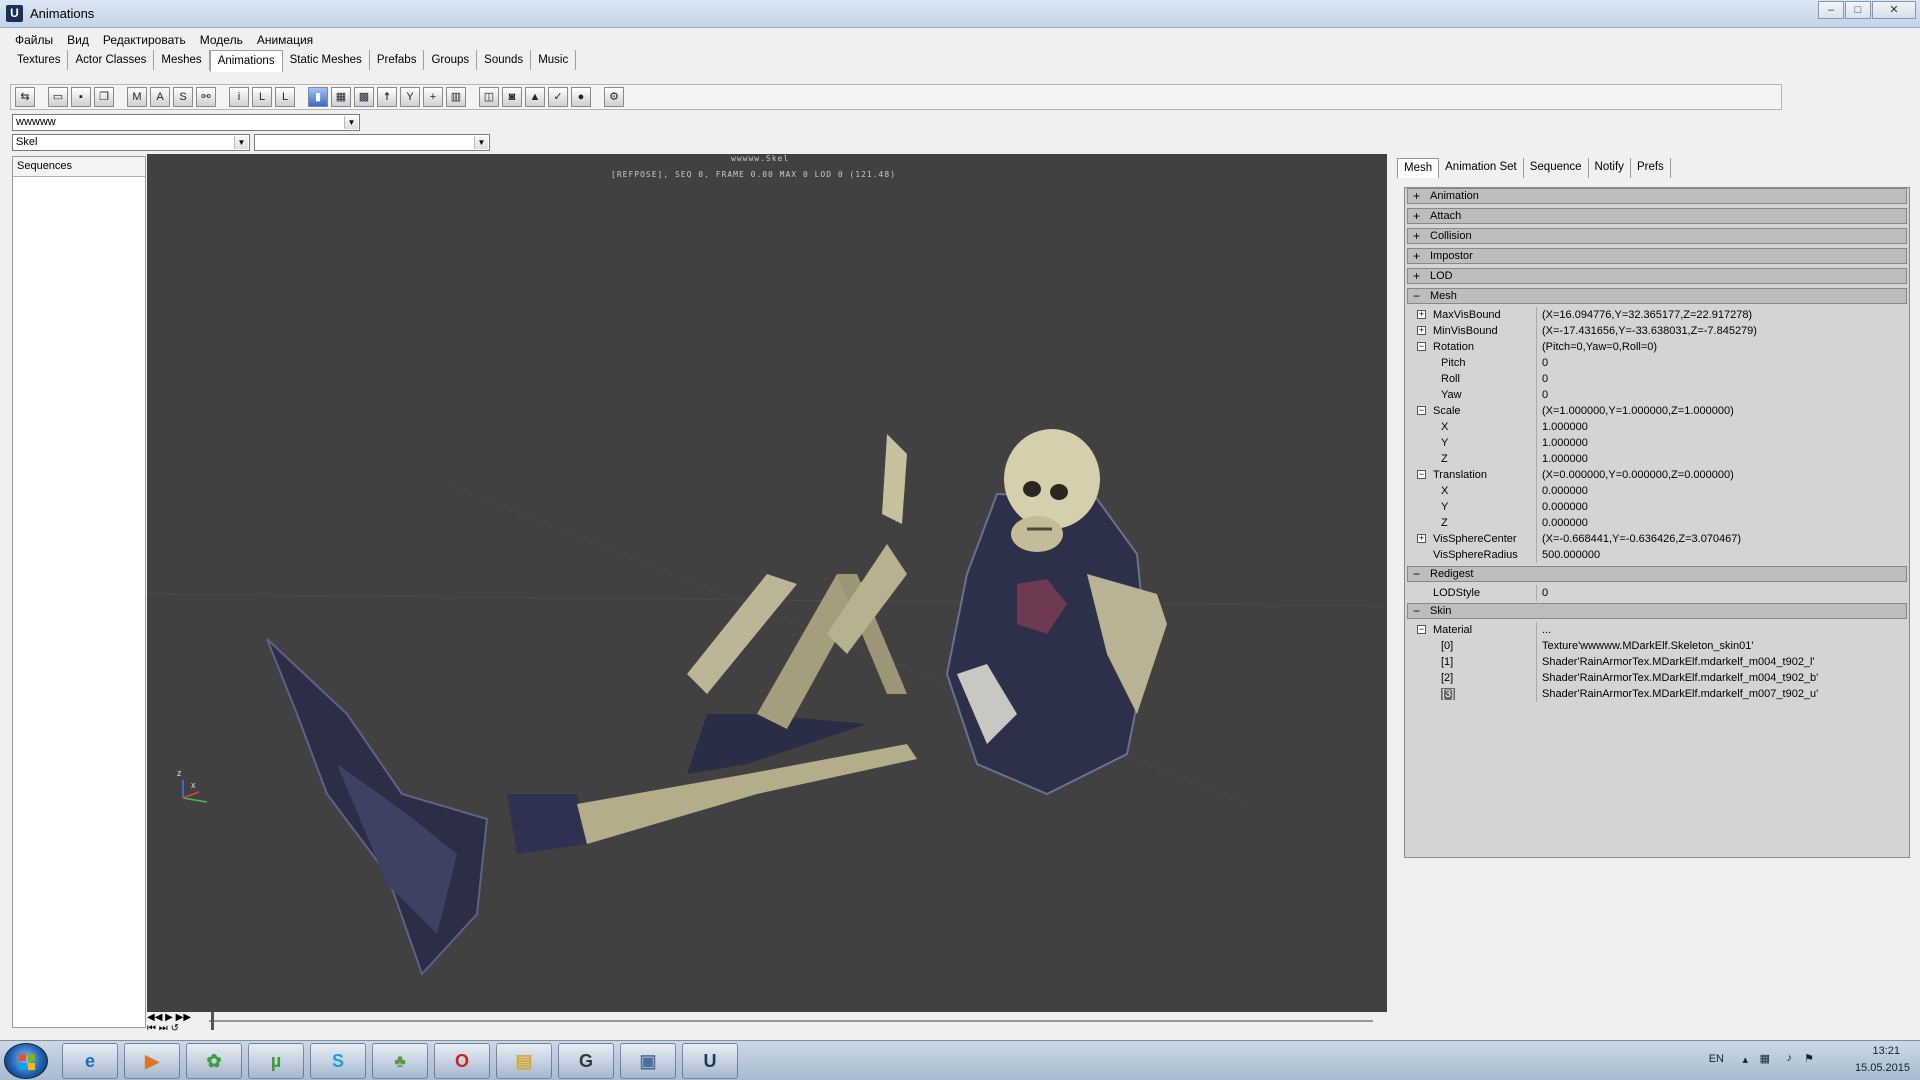  What do you see at coordinates (151, 1028) in the screenshot?
I see `first-frame-button: ⏮` at bounding box center [151, 1028].